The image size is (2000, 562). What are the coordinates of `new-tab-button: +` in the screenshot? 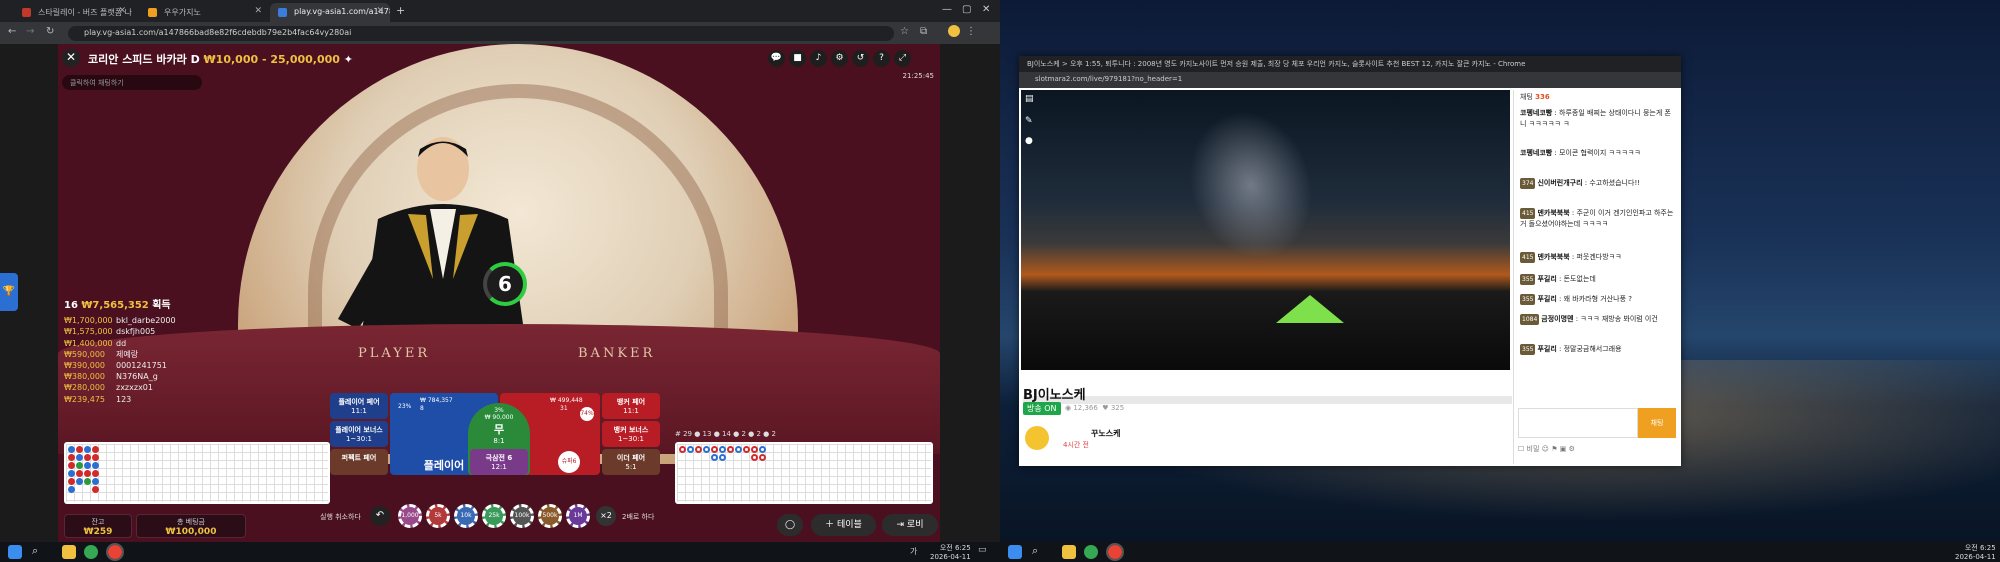 It's located at (400, 10).